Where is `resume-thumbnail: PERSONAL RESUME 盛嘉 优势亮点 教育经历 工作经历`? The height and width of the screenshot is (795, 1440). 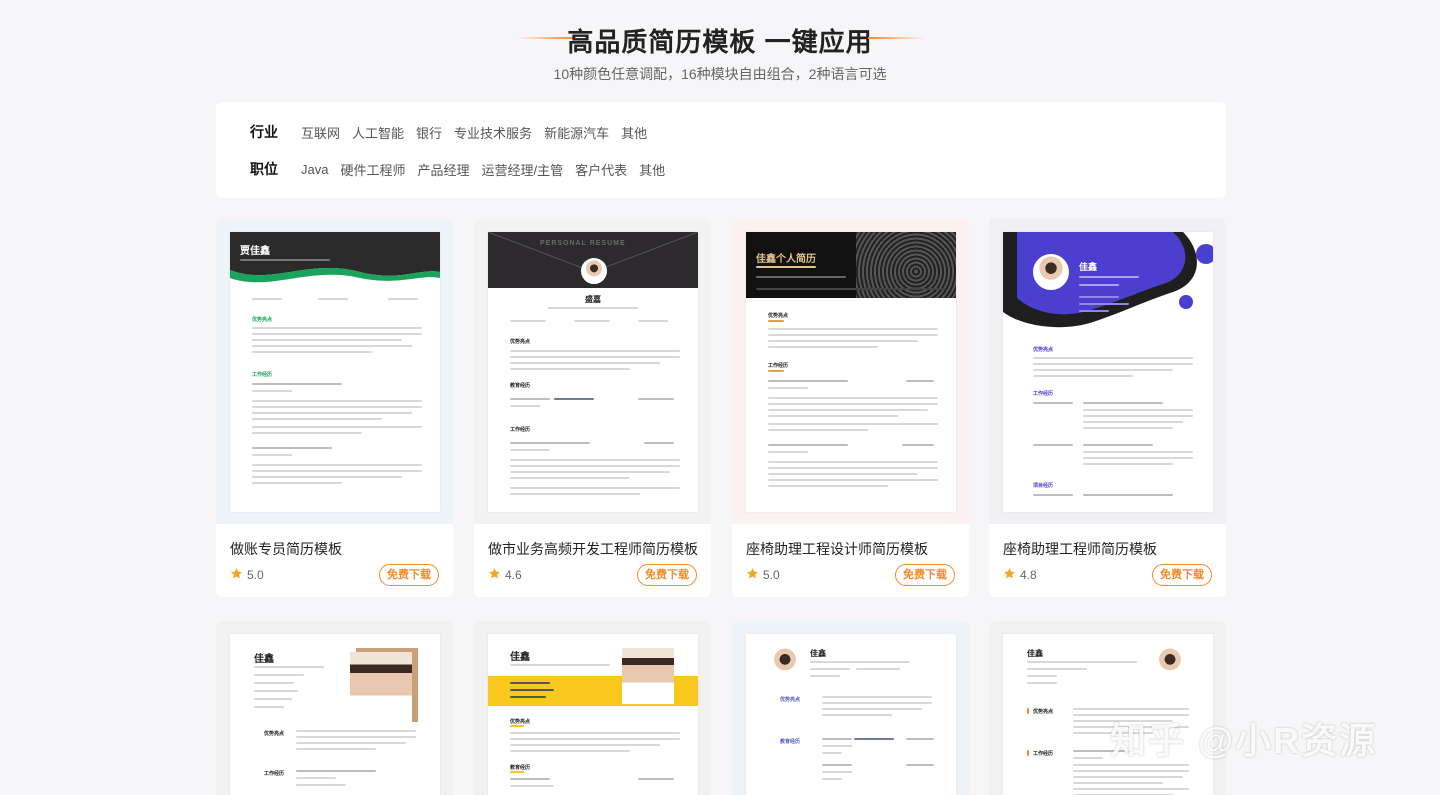
resume-thumbnail: PERSONAL RESUME 盛嘉 优势亮点 教育经历 工作经历 is located at coordinates (593, 372).